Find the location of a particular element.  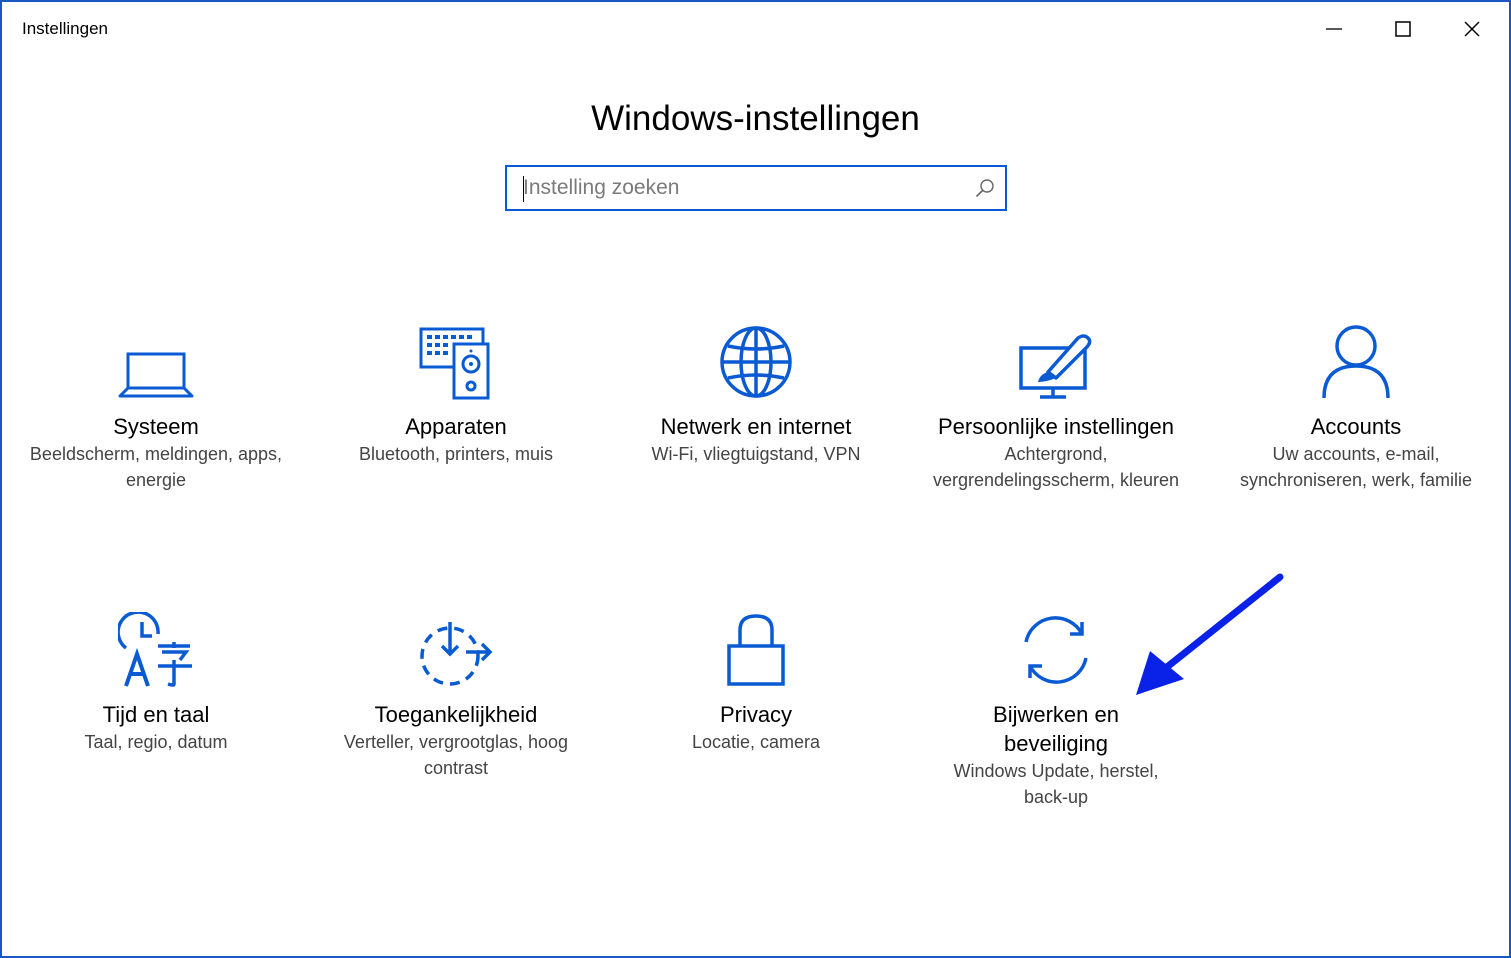

lock-icon is located at coordinates (756, 650).